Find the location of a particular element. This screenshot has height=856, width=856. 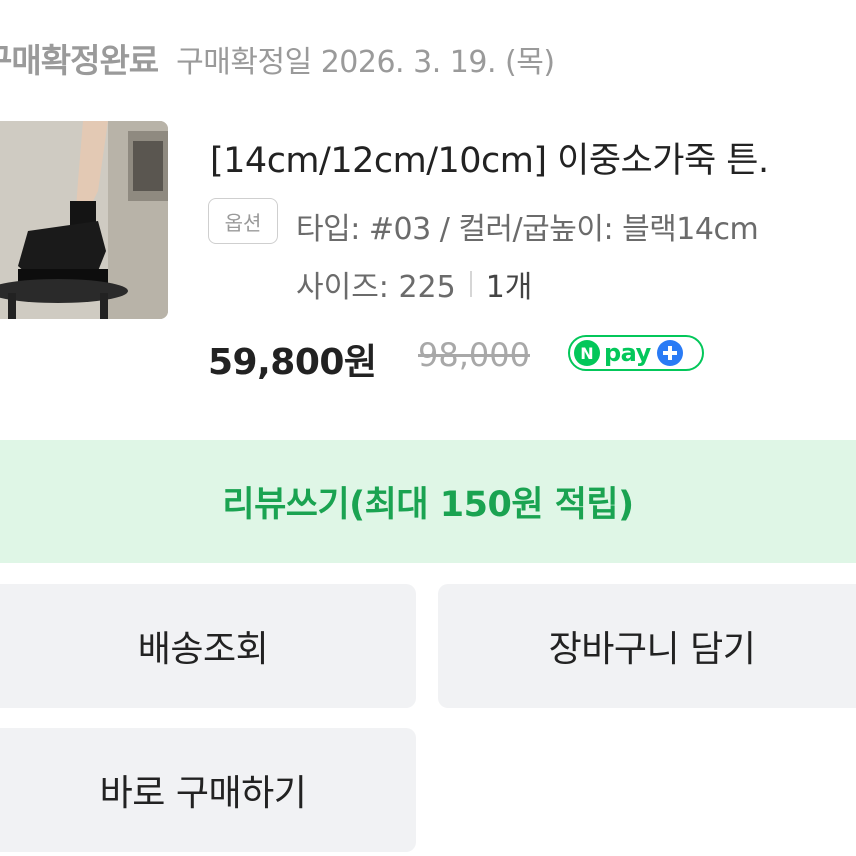

order-status-header: 구매확정완료 구매확정일 2026. 3. 19. (목) is located at coordinates (277, 58).